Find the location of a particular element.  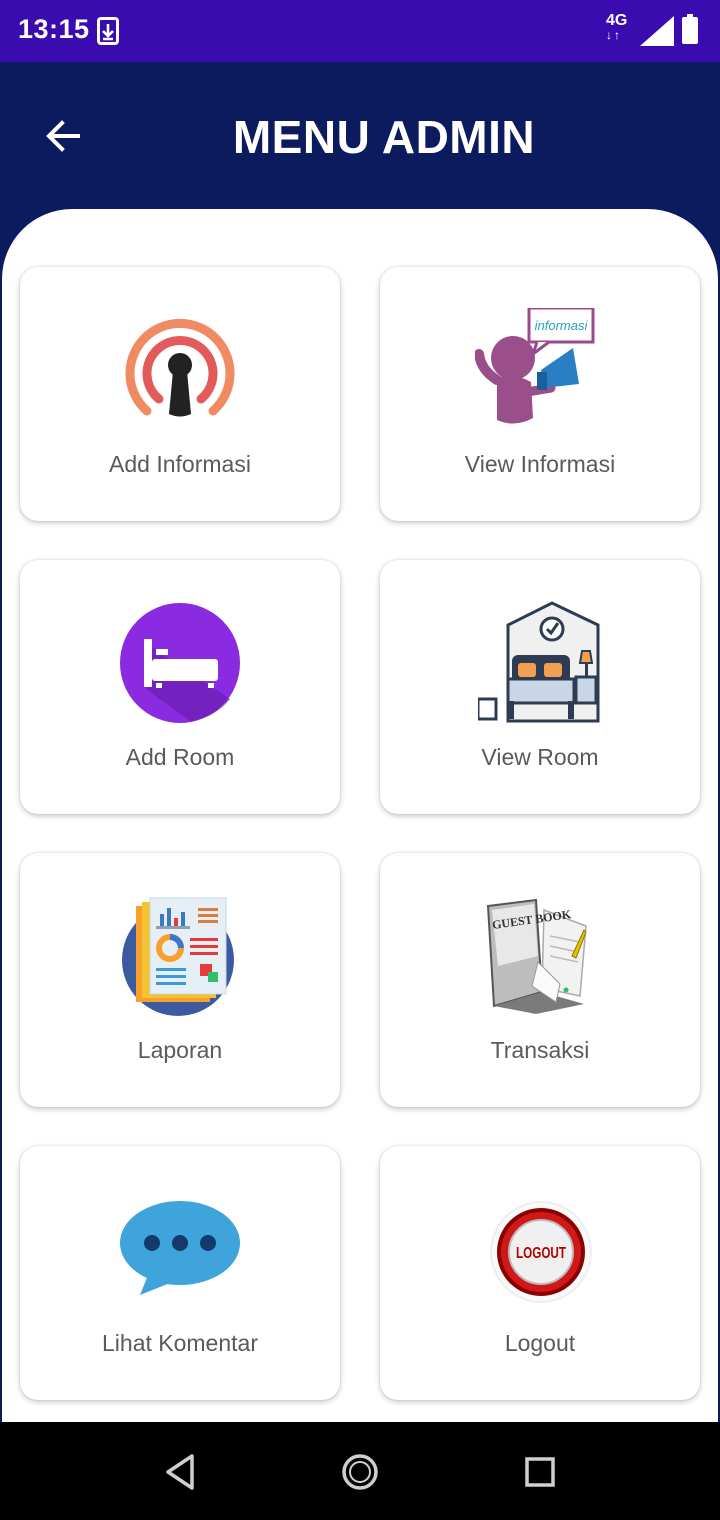

nav-recents-button is located at coordinates (540, 1472).